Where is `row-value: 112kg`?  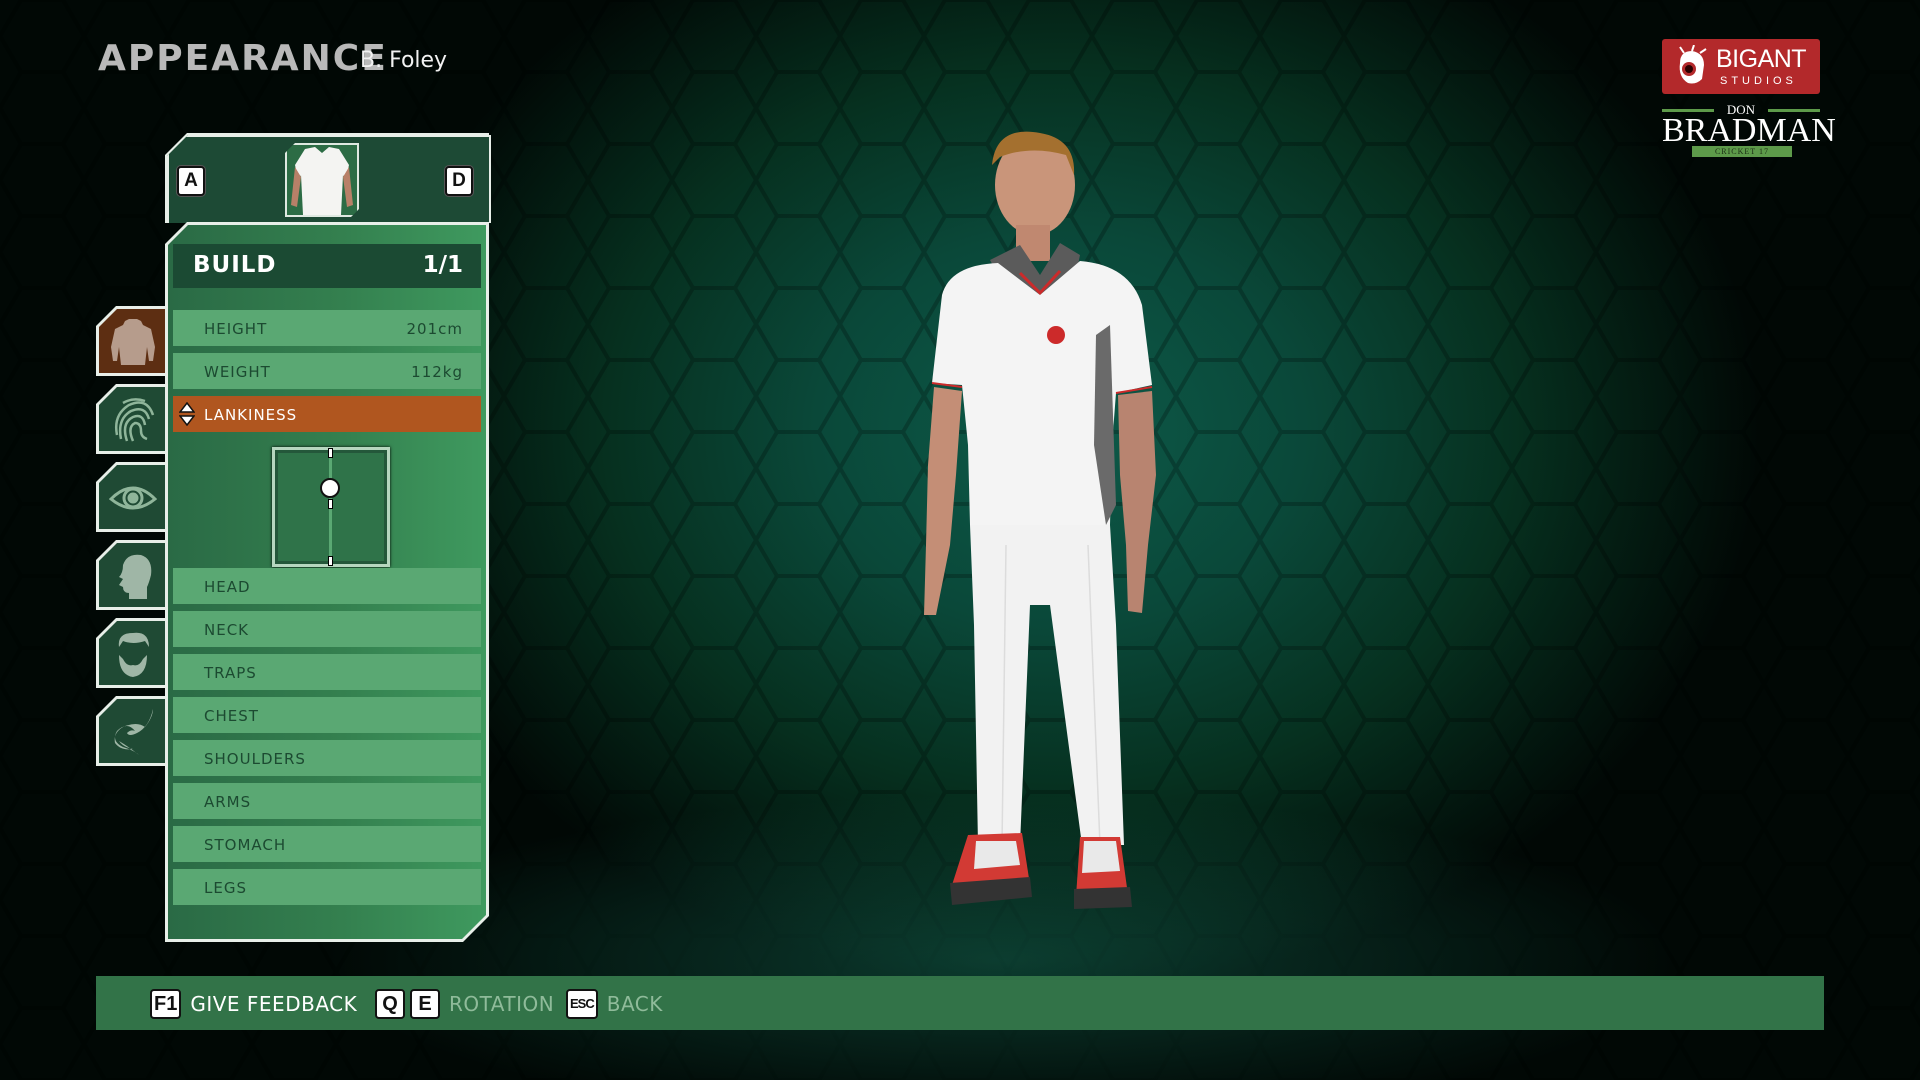 row-value: 112kg is located at coordinates (437, 372).